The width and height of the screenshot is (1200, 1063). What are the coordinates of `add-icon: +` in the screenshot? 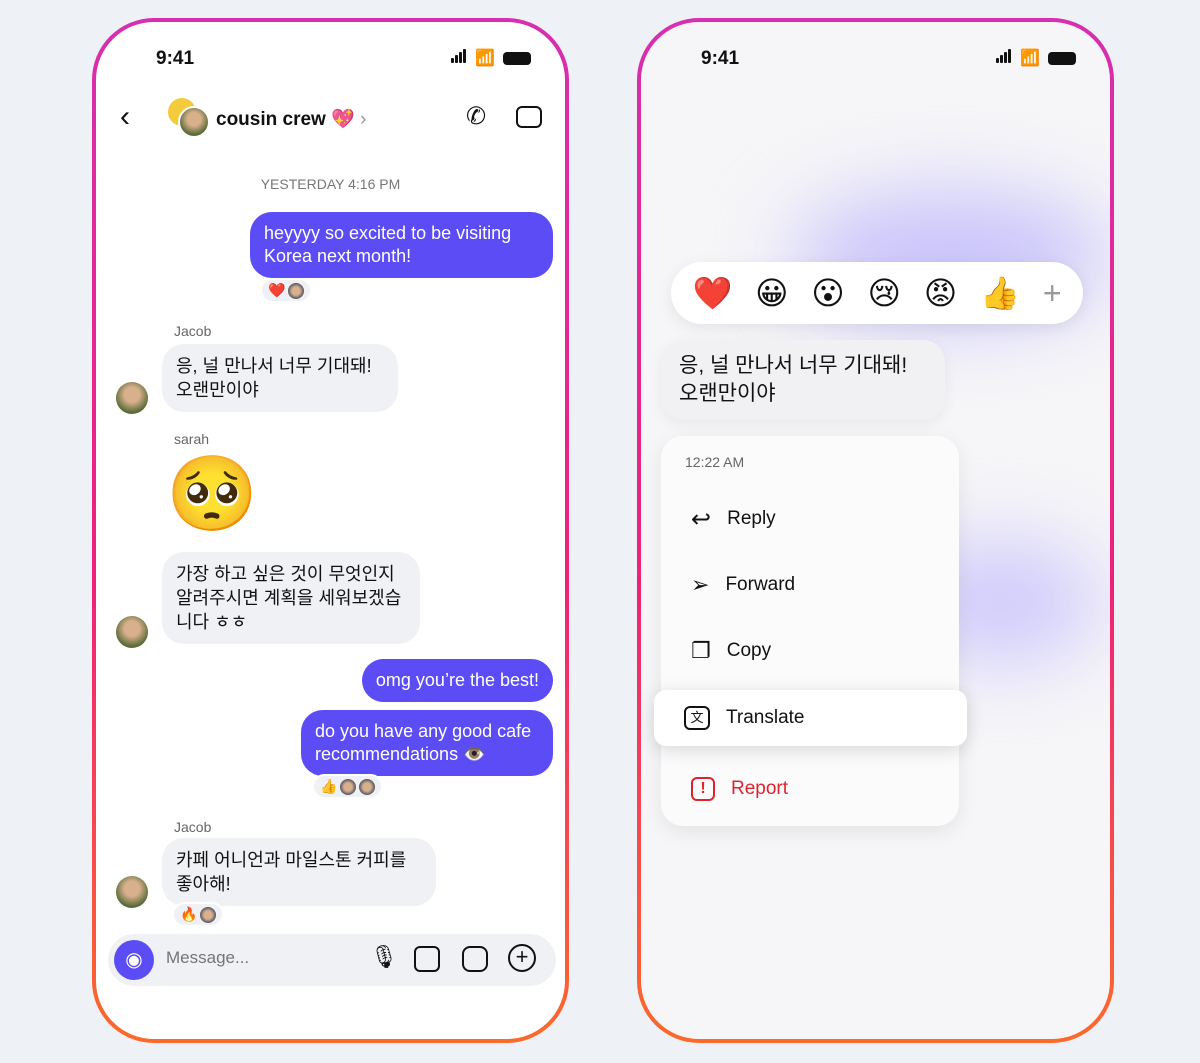 It's located at (522, 958).